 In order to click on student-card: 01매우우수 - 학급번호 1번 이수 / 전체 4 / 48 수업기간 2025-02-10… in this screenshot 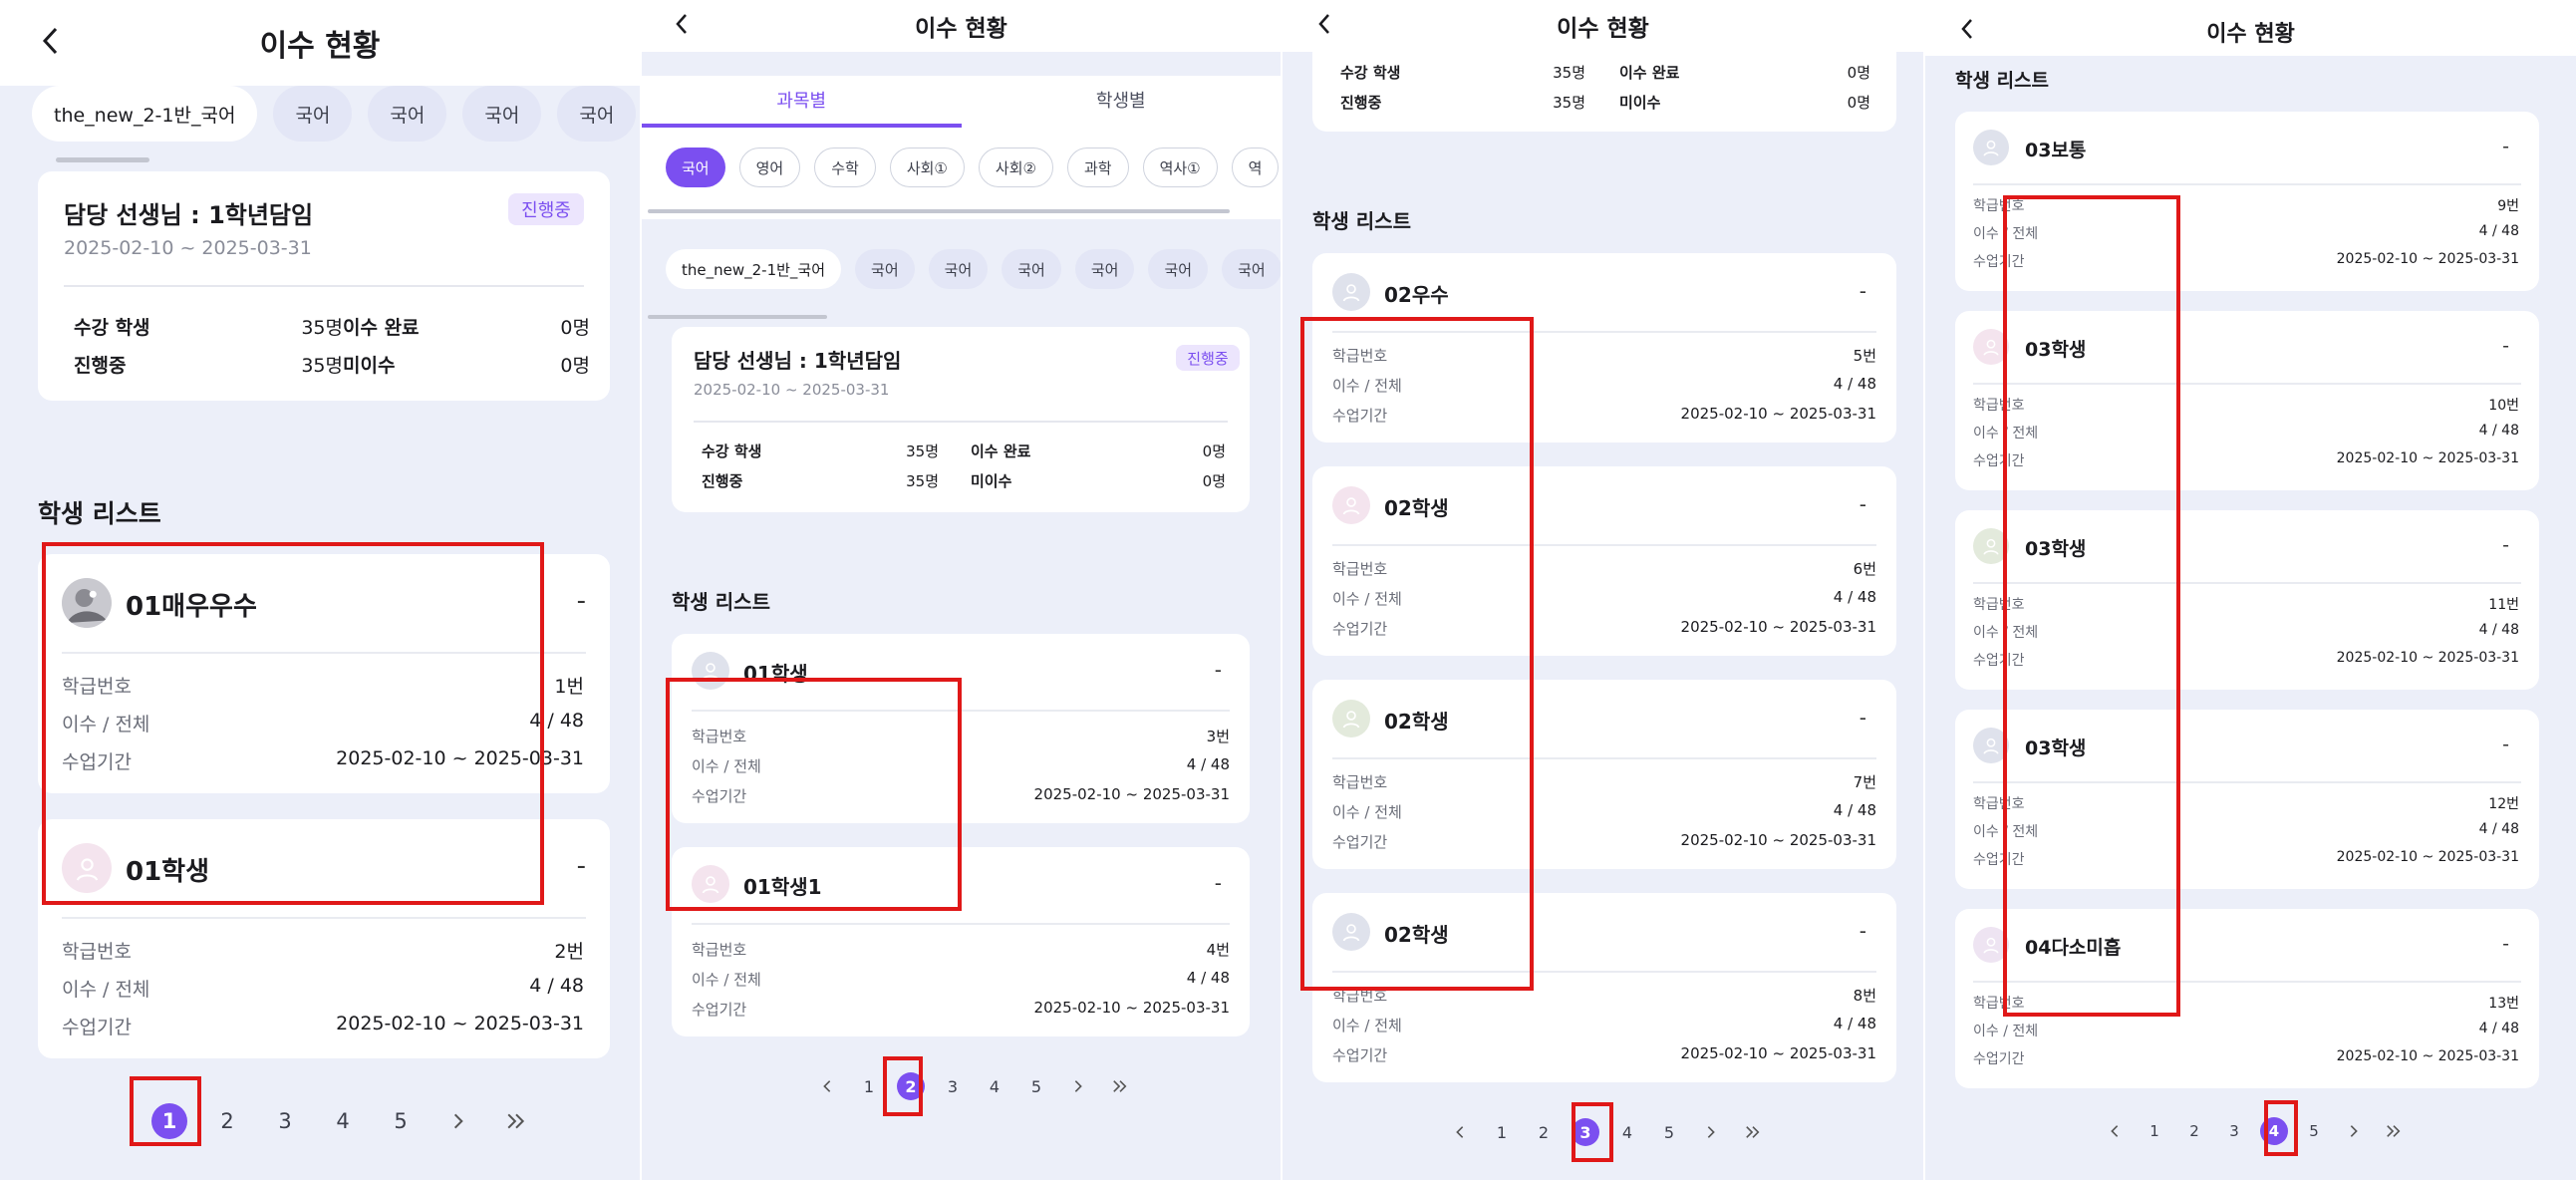, I will do `click(324, 673)`.